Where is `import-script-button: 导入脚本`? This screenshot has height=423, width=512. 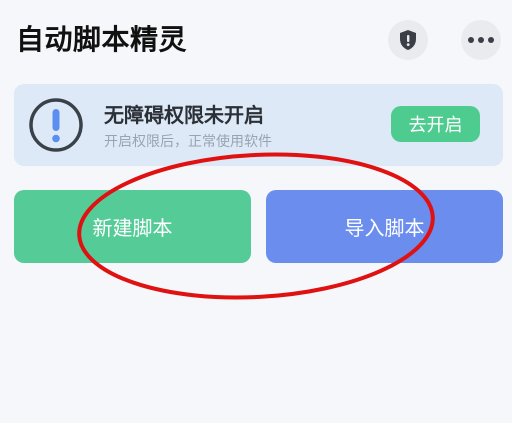
import-script-button: 导入脚本 is located at coordinates (384, 226).